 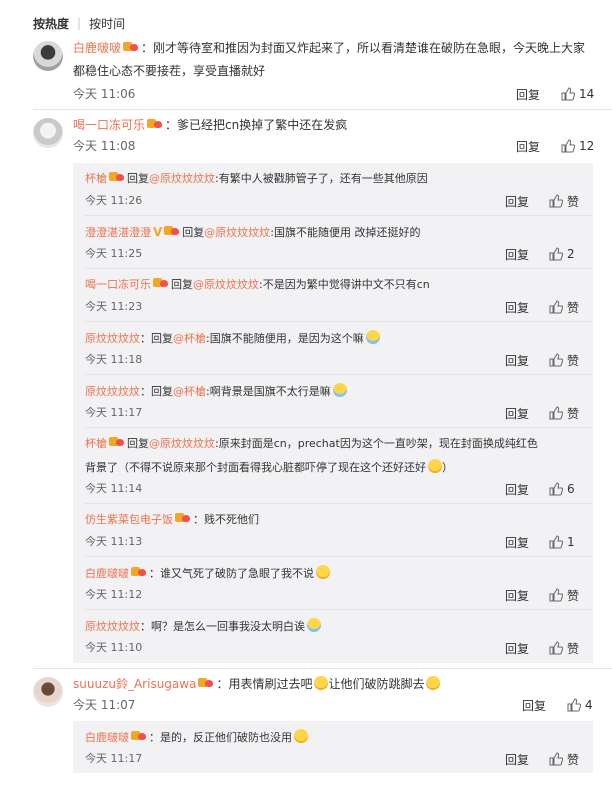 I want to click on reply-text: ：谁又气死了破防了急眼了我不说, so click(x=231, y=573).